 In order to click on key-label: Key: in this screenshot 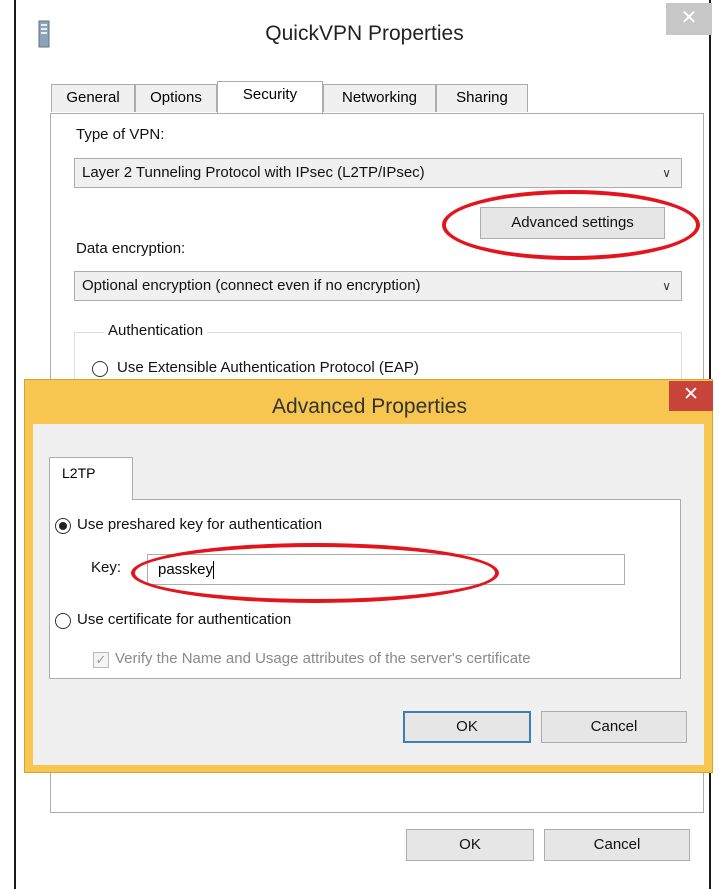, I will do `click(106, 567)`.